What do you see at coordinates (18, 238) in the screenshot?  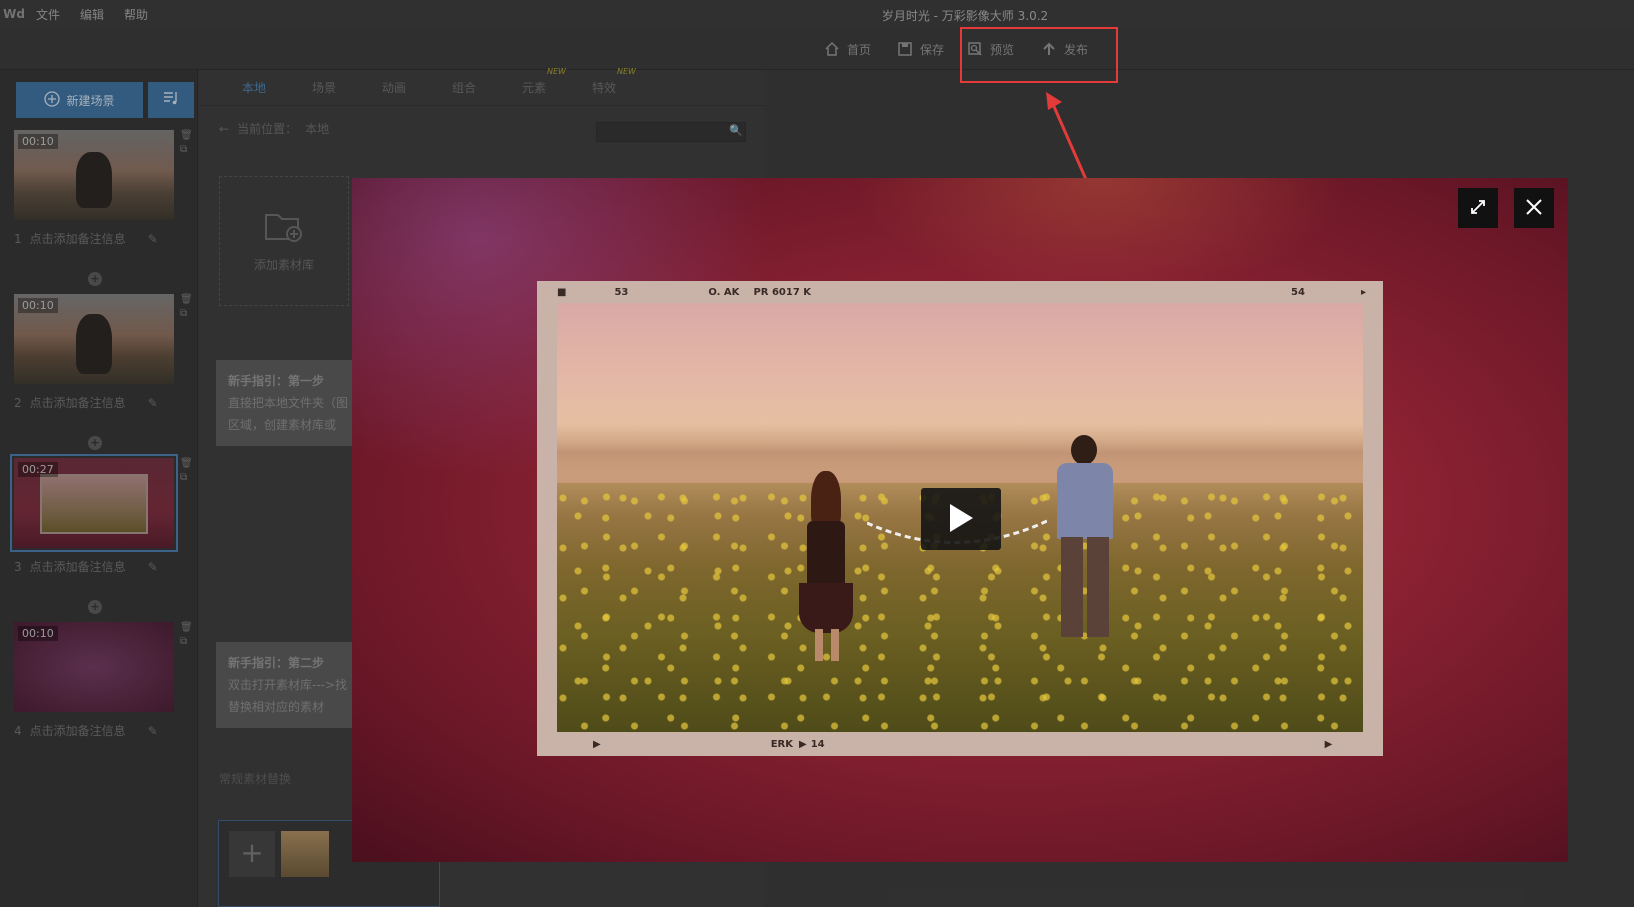 I see `scene-index: 1` at bounding box center [18, 238].